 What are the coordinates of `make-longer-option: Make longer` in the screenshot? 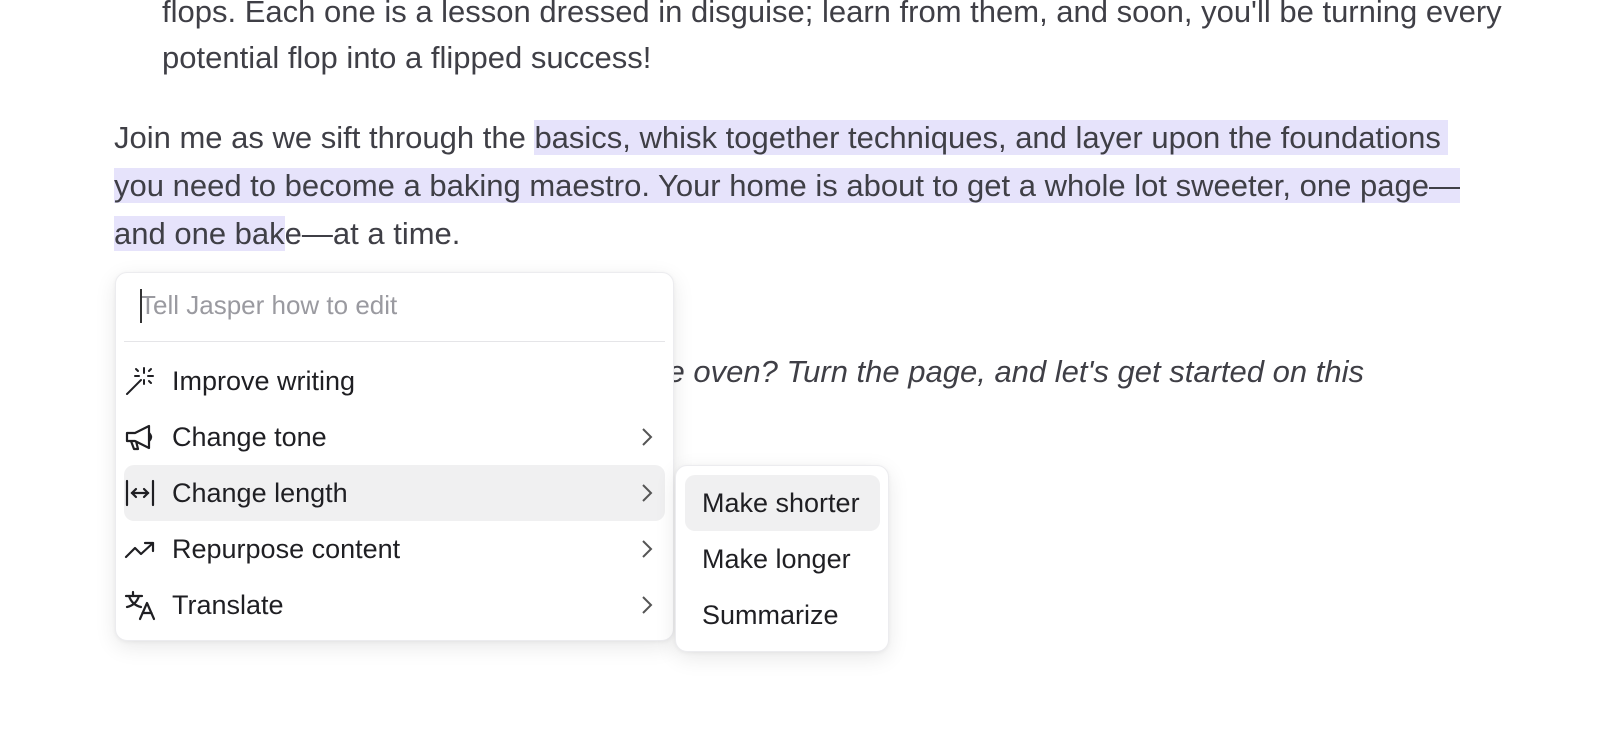 It's located at (782, 559).